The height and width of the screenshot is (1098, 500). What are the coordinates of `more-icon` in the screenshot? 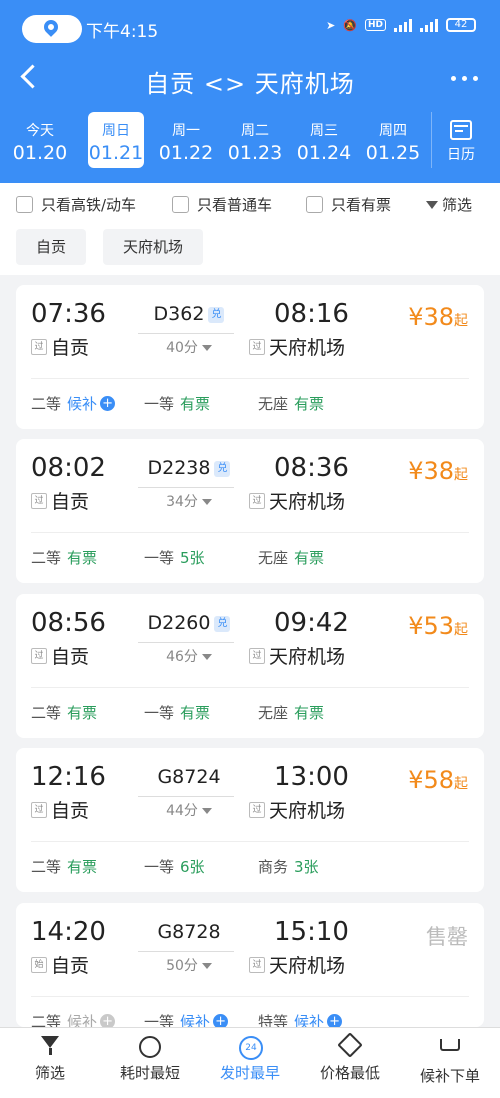 It's located at (464, 78).